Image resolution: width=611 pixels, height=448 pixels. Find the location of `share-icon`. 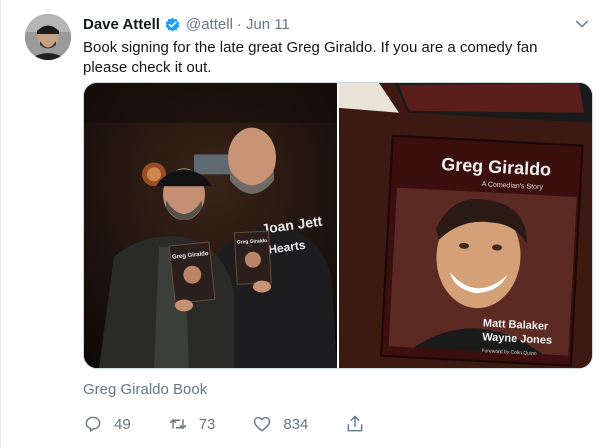

share-icon is located at coordinates (355, 423).